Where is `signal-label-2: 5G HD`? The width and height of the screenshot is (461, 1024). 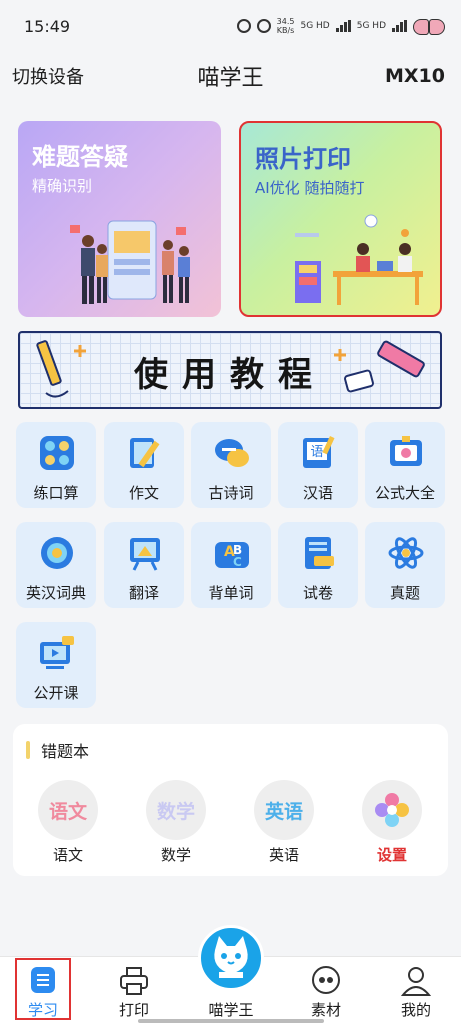
signal-label-2: 5G HD is located at coordinates (371, 26).